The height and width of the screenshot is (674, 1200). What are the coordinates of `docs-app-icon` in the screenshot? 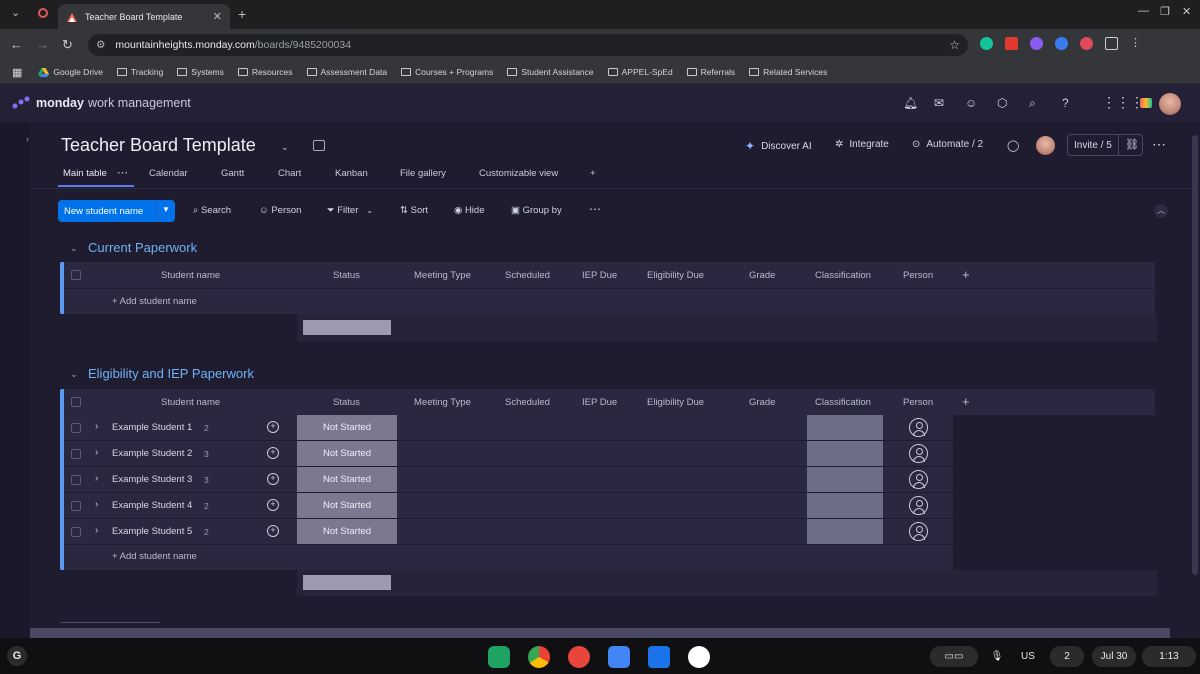 It's located at (619, 657).